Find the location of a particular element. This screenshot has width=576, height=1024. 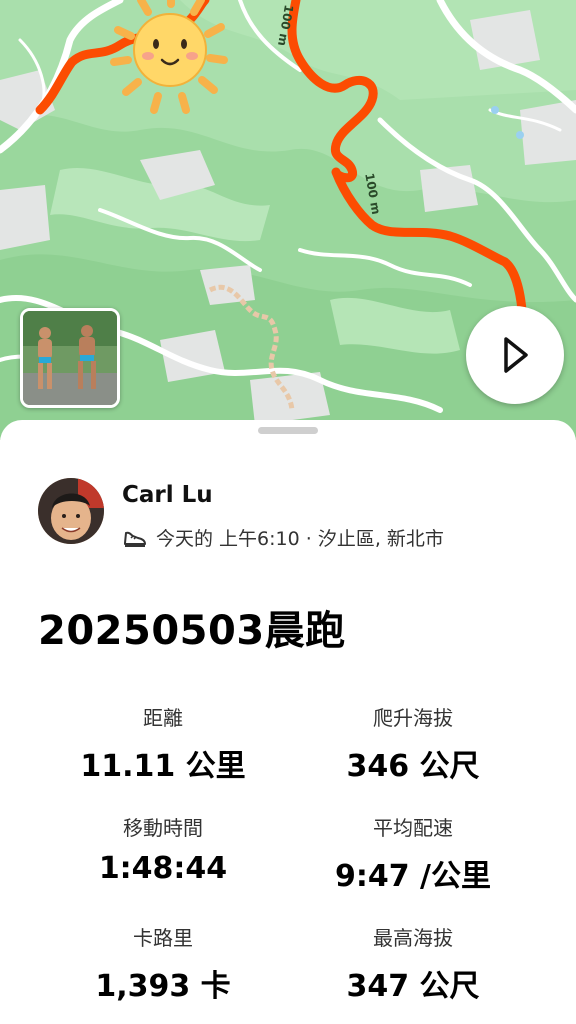

stat-elevation-gain: 爬升海拔 346 公尺 is located at coordinates (413, 743).